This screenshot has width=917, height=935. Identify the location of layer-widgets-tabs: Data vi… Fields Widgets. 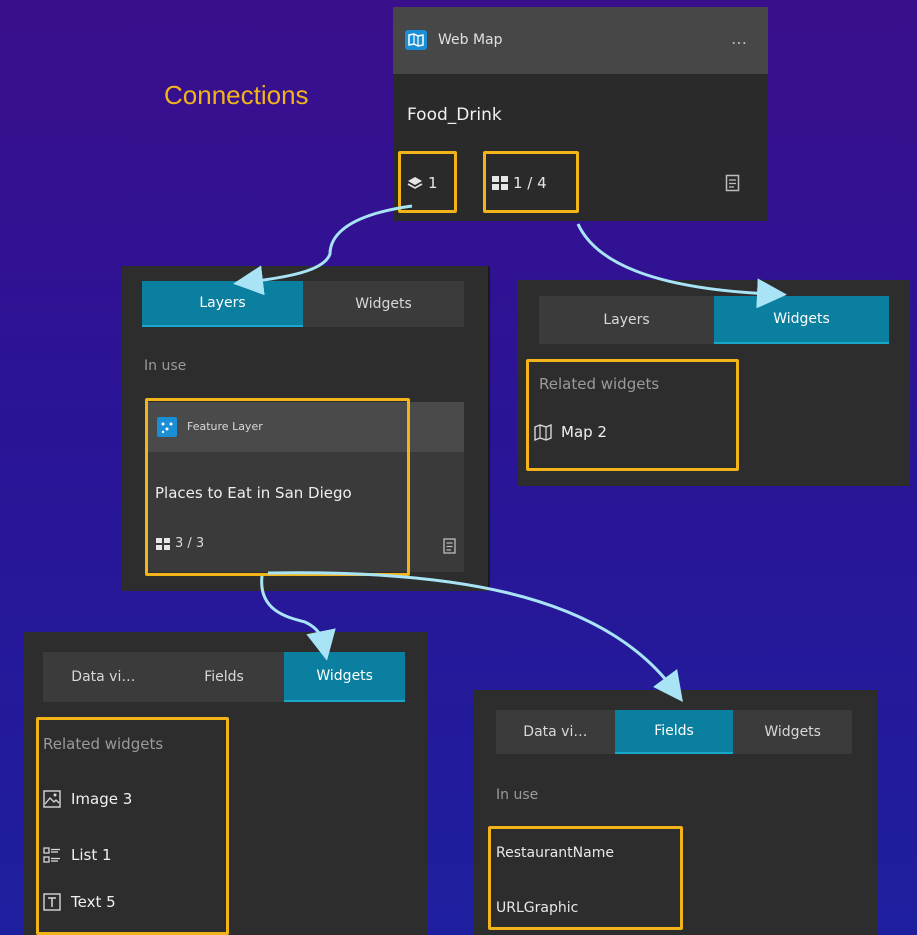
(224, 677).